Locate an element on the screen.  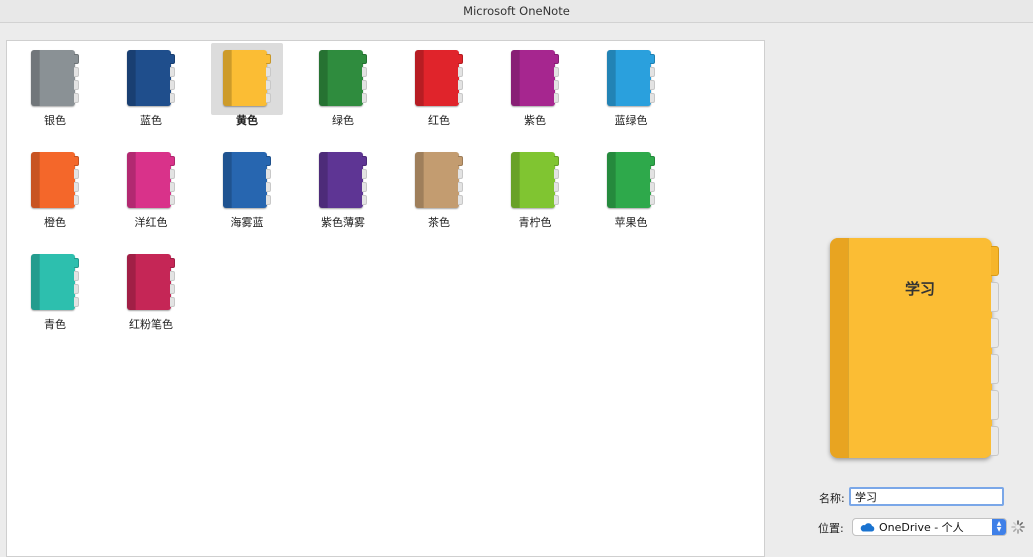
notebook-color-label: 黄色 is located at coordinates (247, 120).